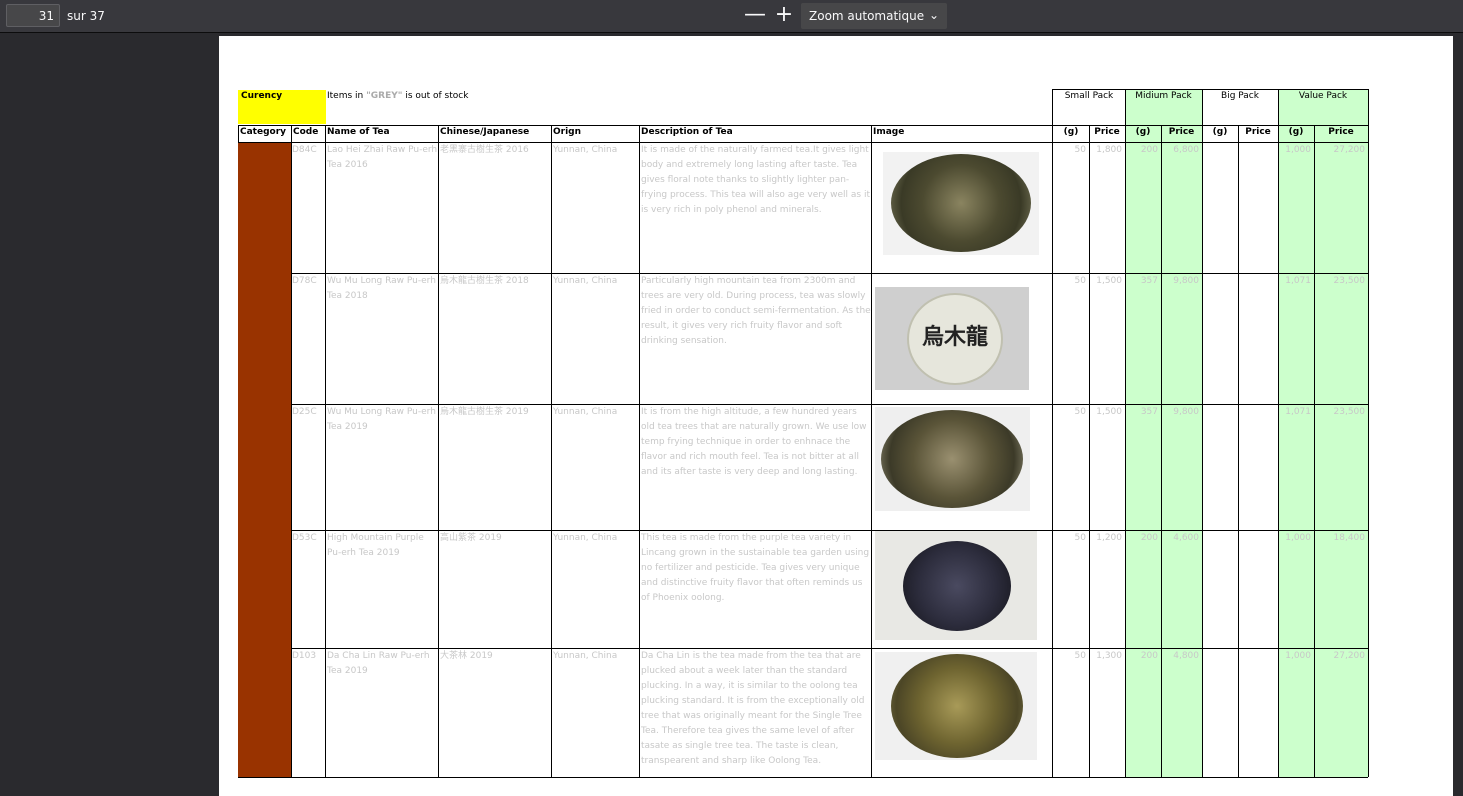  Describe the element at coordinates (1186, 150) in the screenshot. I see `row-1-mid-price: 6,800` at that location.